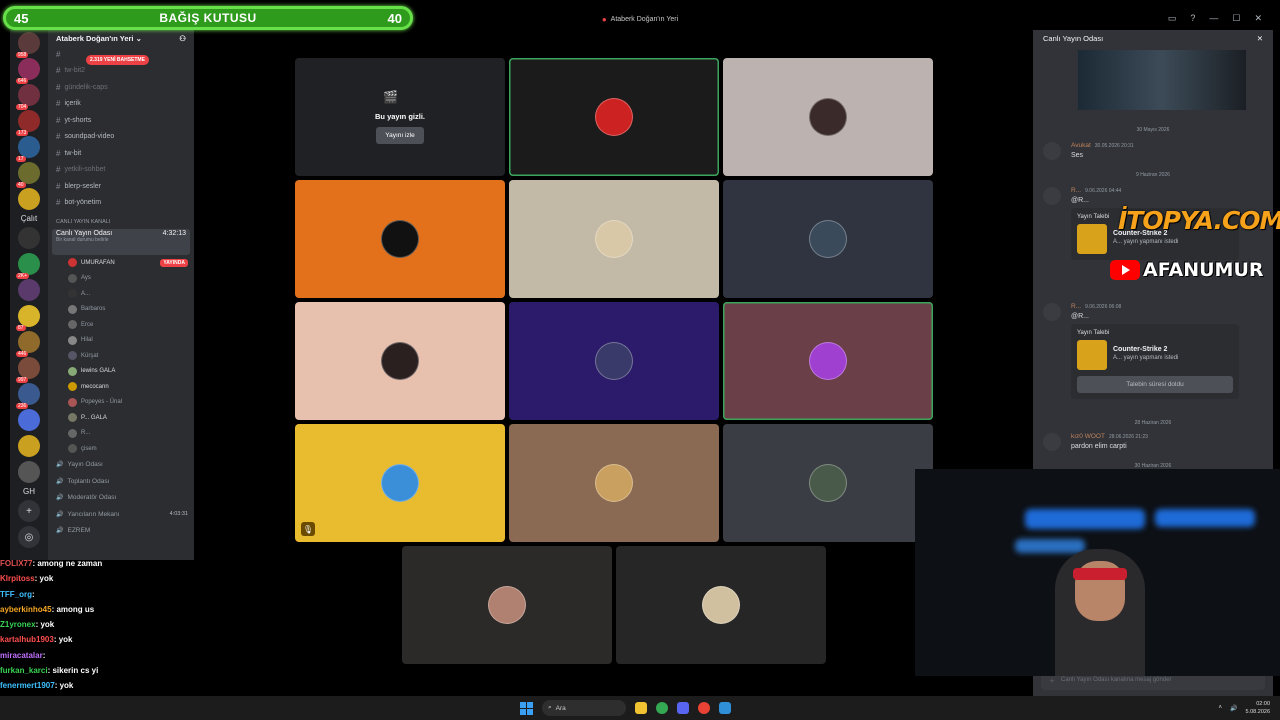 The width and height of the screenshot is (1280, 720). What do you see at coordinates (28, 396) in the screenshot?
I see `server-icon: 236` at bounding box center [28, 396].